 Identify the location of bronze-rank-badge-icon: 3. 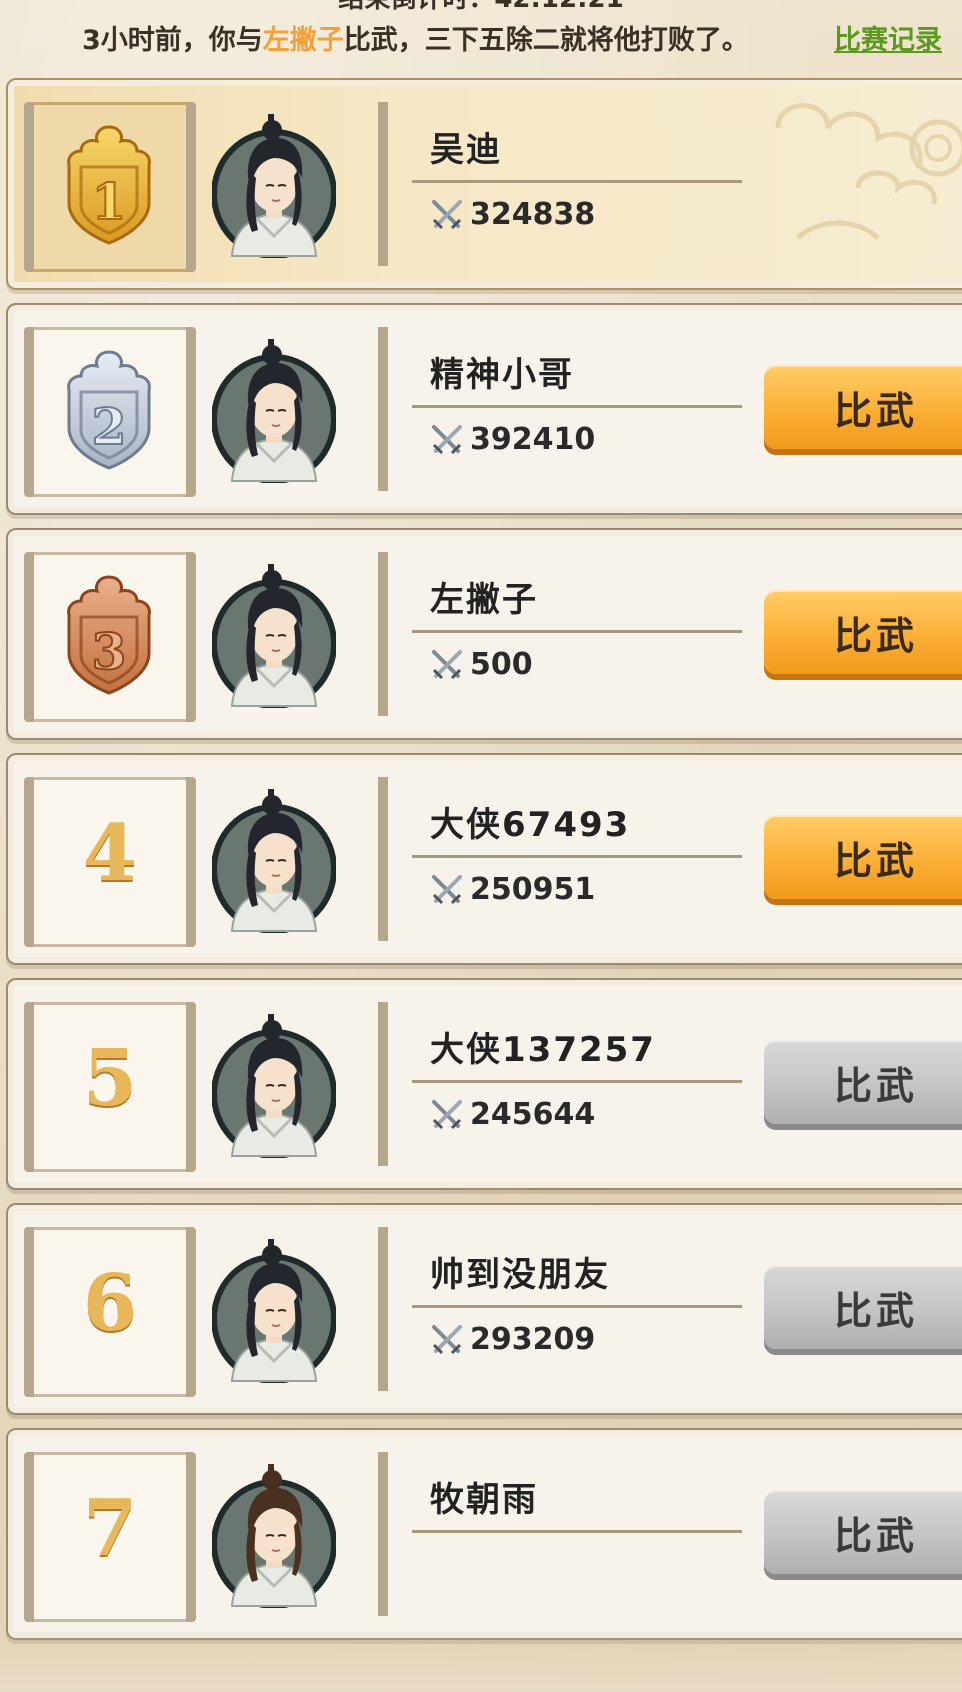
(109, 635).